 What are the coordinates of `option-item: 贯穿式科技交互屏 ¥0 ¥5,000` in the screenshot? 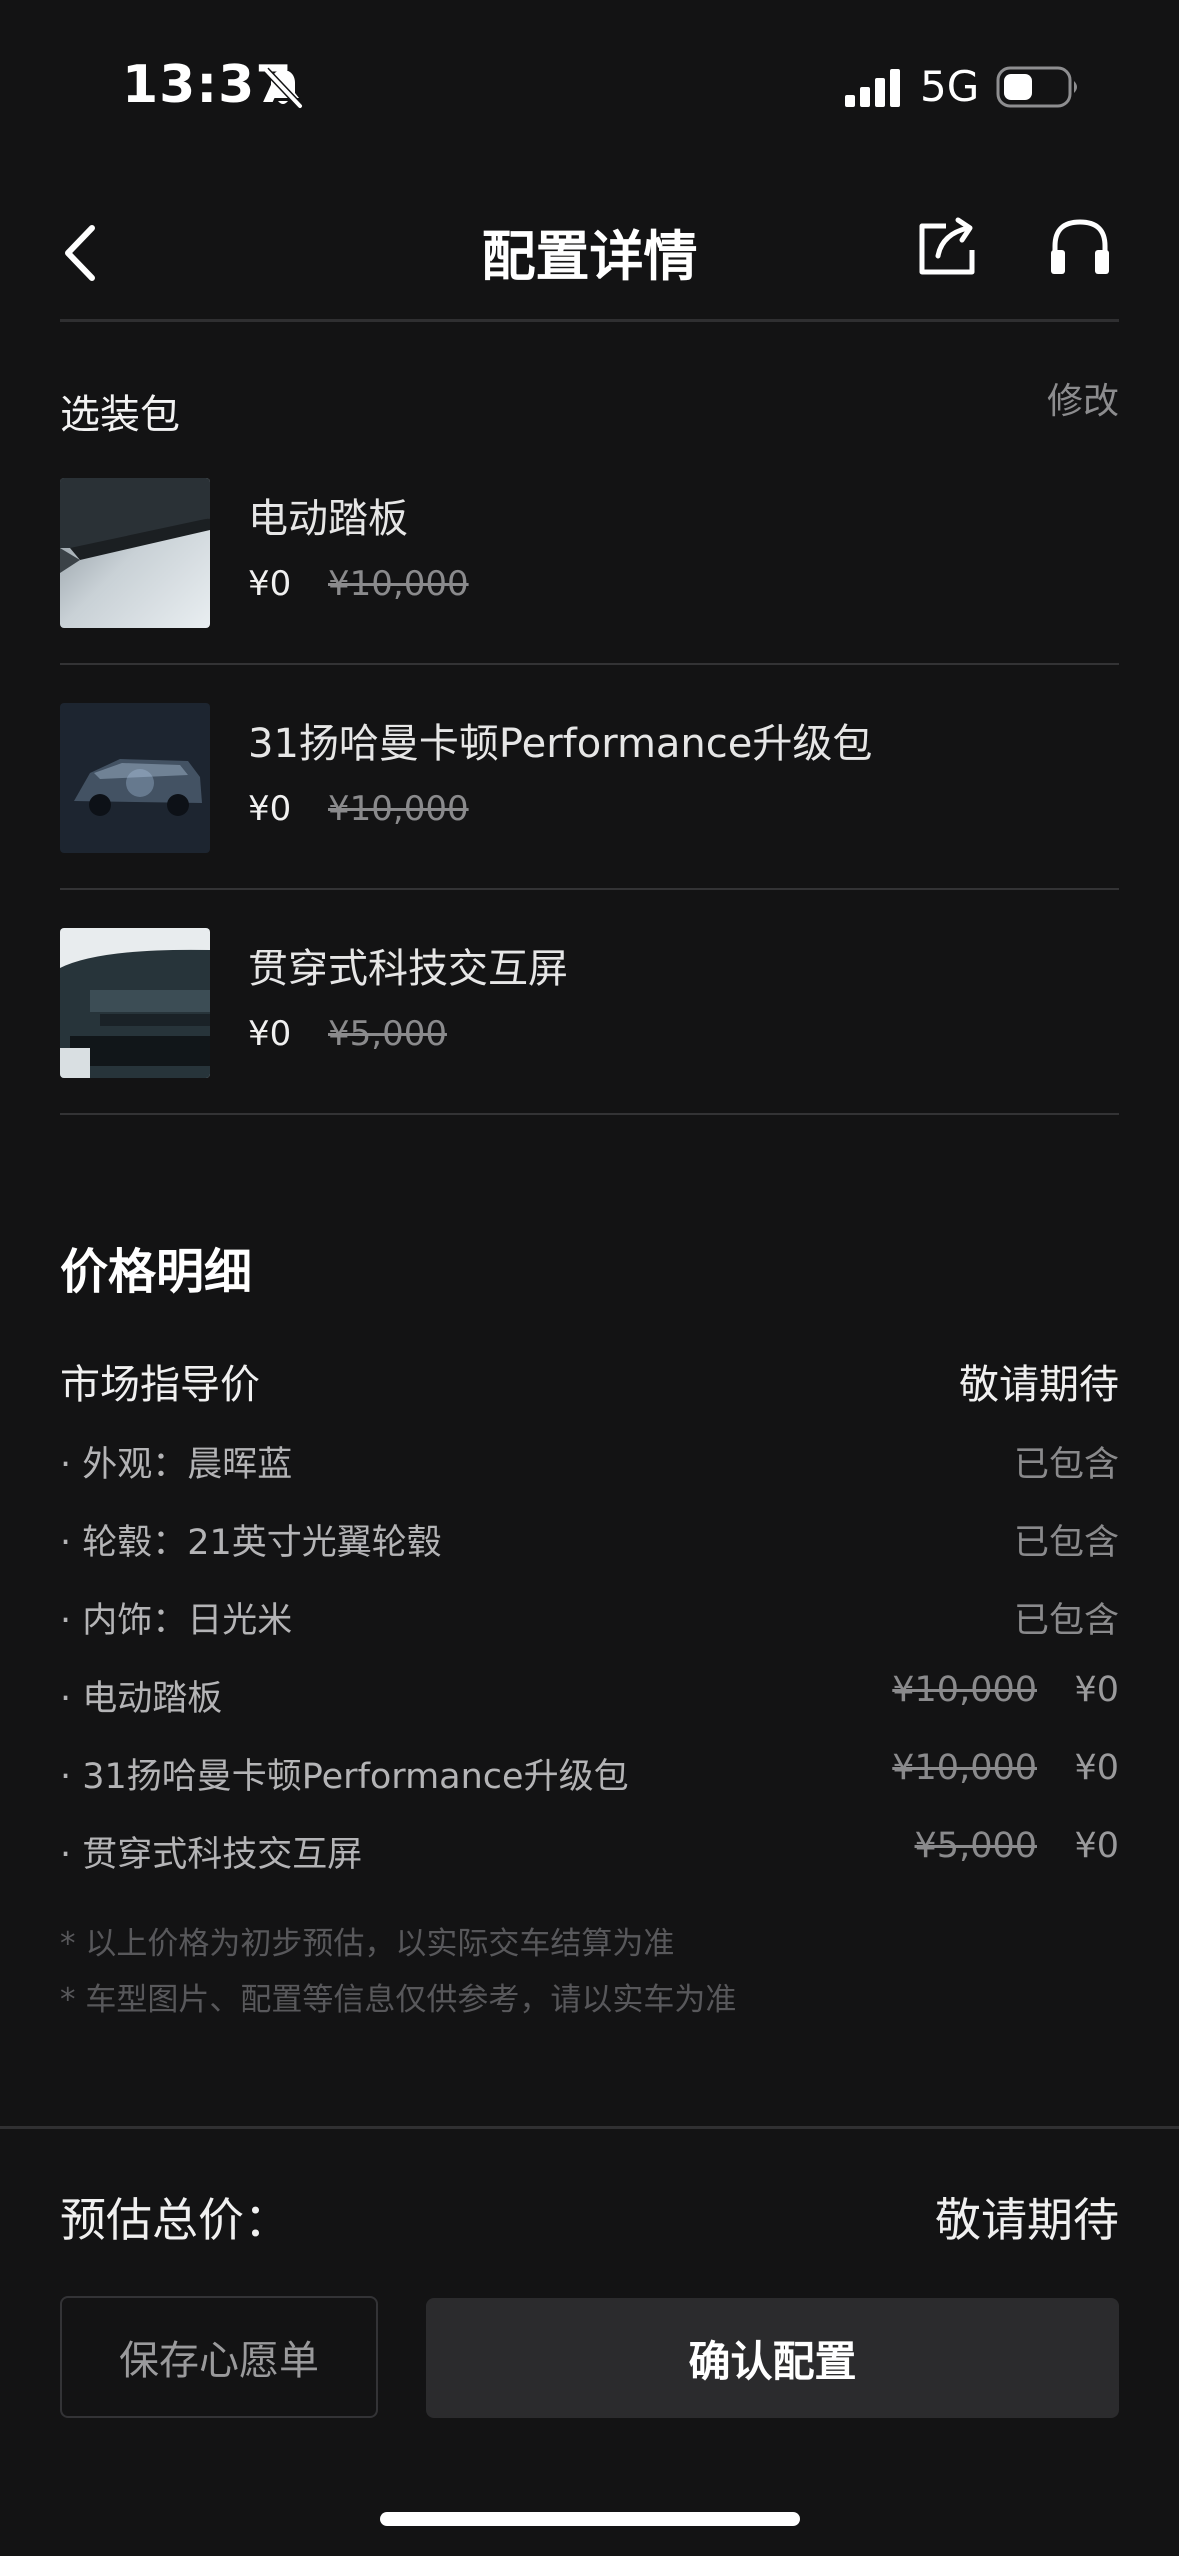 It's located at (589, 1002).